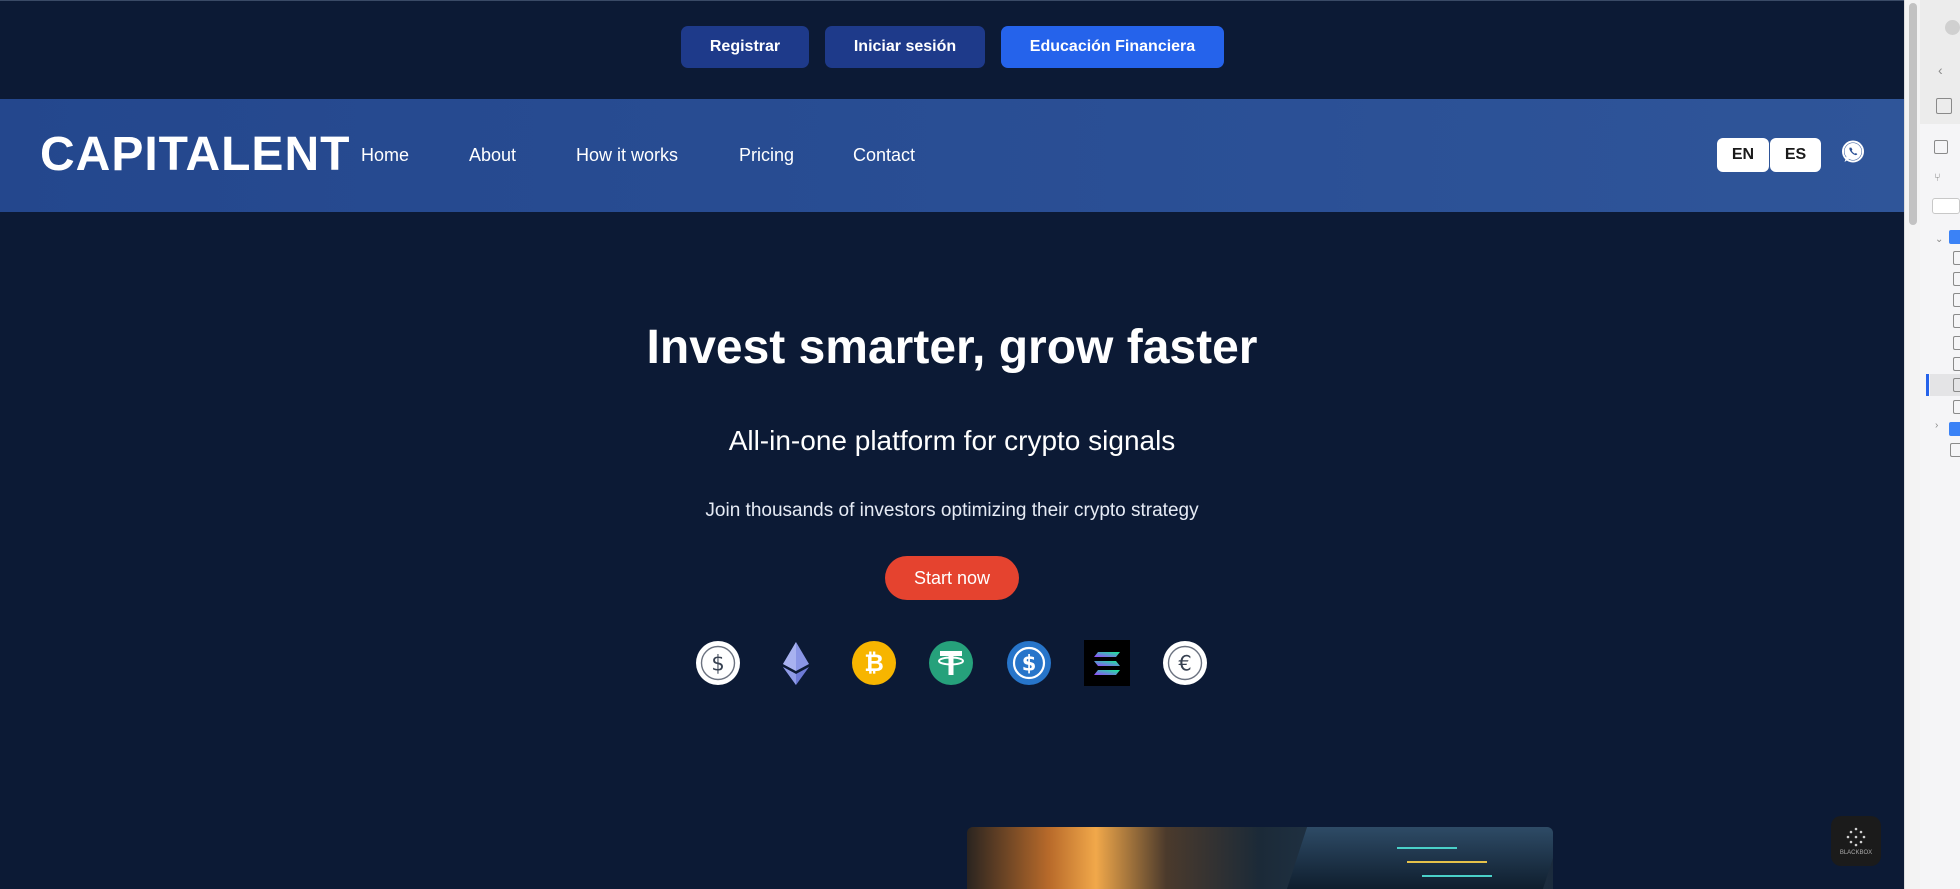 This screenshot has height=889, width=1960. Describe the element at coordinates (1940, 444) in the screenshot. I see `side-panel: ‹ ⑂ ⌄ ›` at that location.